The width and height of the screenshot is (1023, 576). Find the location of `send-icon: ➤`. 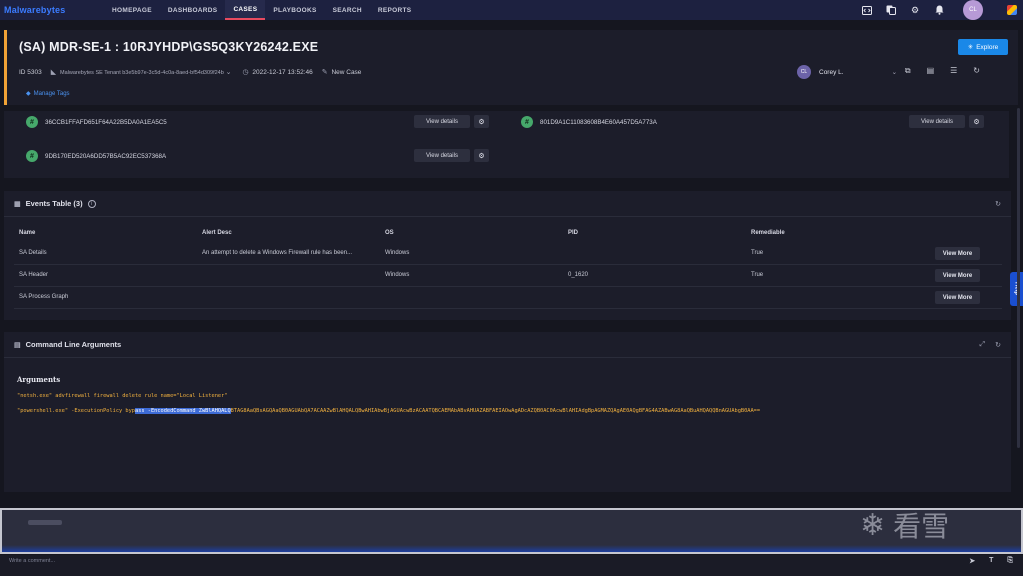

send-icon: ➤ is located at coordinates (972, 561).